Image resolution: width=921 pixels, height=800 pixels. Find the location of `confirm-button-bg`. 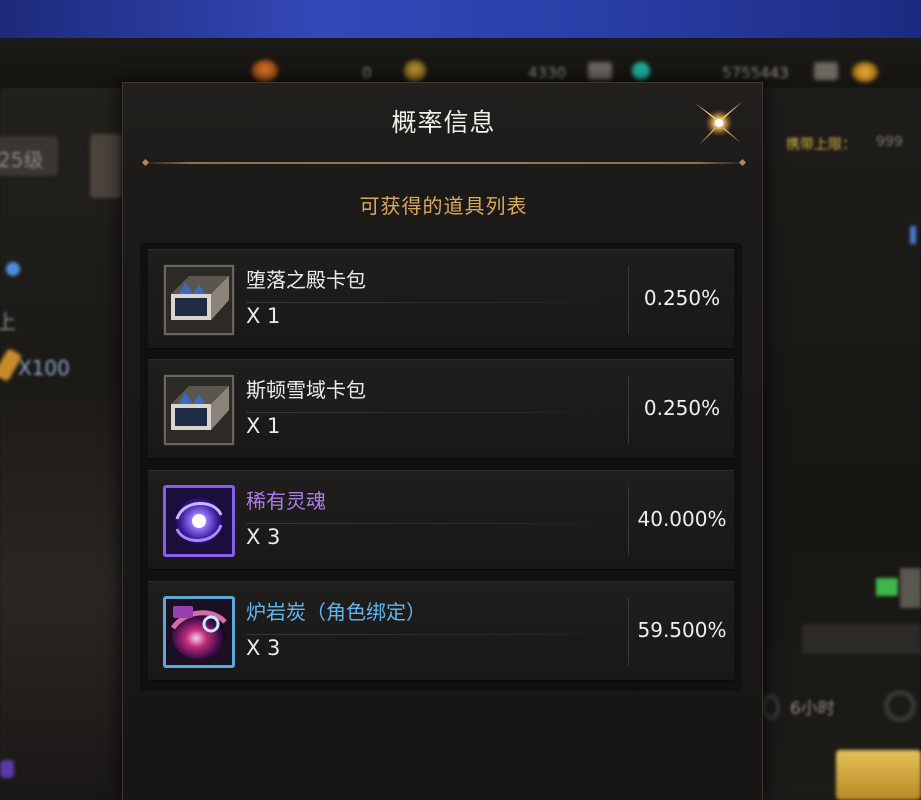

confirm-button-bg is located at coordinates (878, 775).